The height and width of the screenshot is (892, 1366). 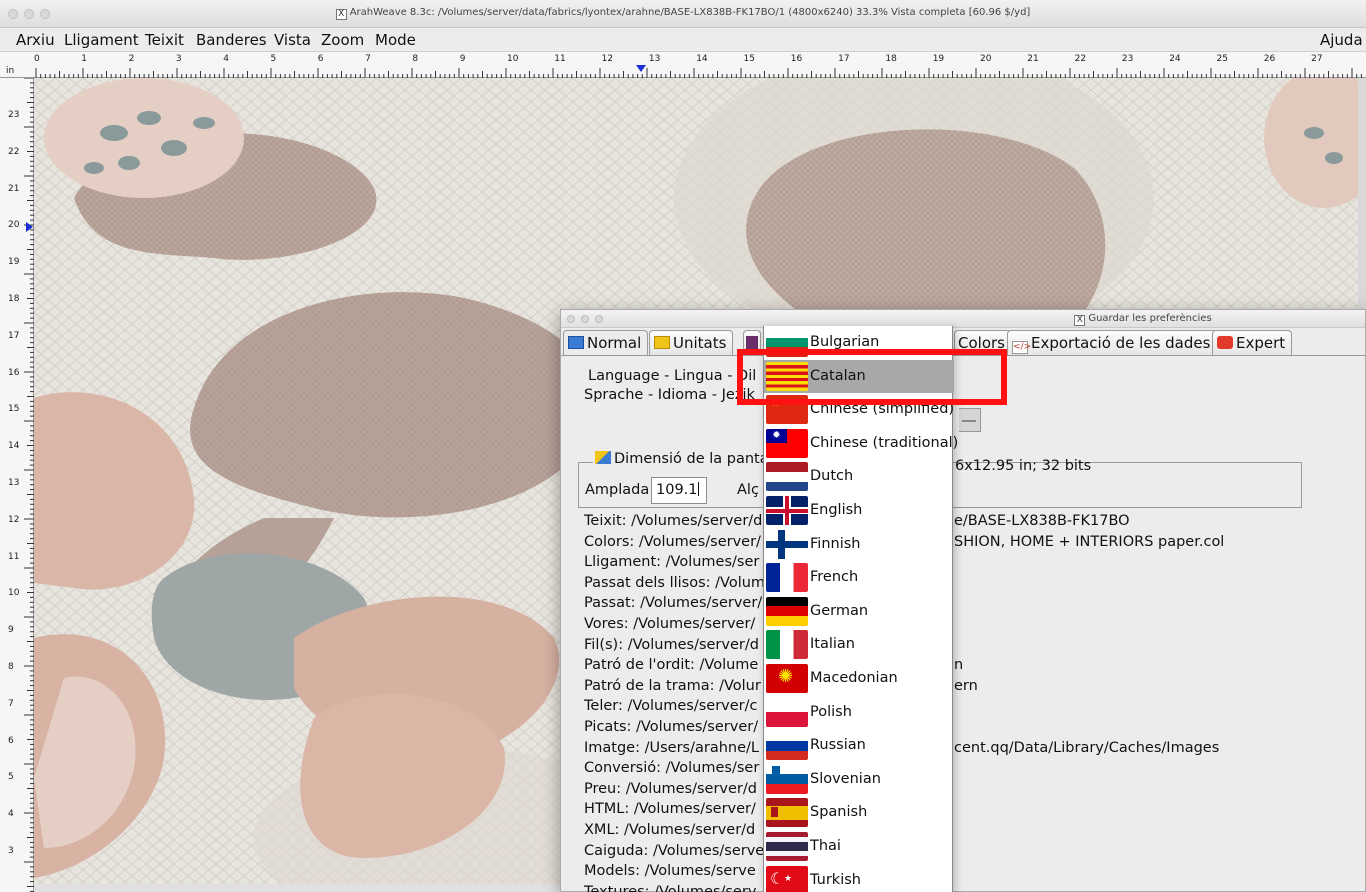 What do you see at coordinates (854, 678) in the screenshot?
I see `language-option-label: Macedonian` at bounding box center [854, 678].